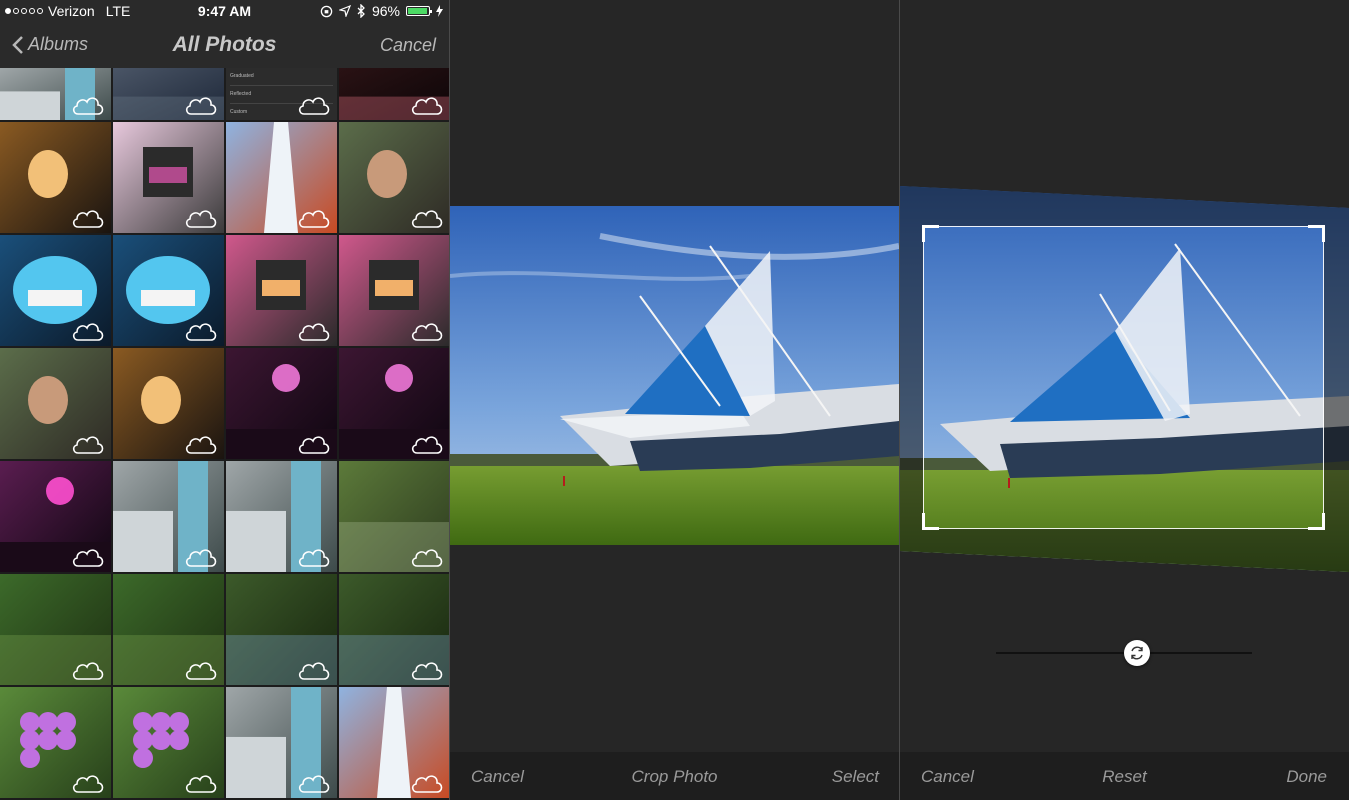  I want to click on charging-bolt-icon, so click(439, 11).